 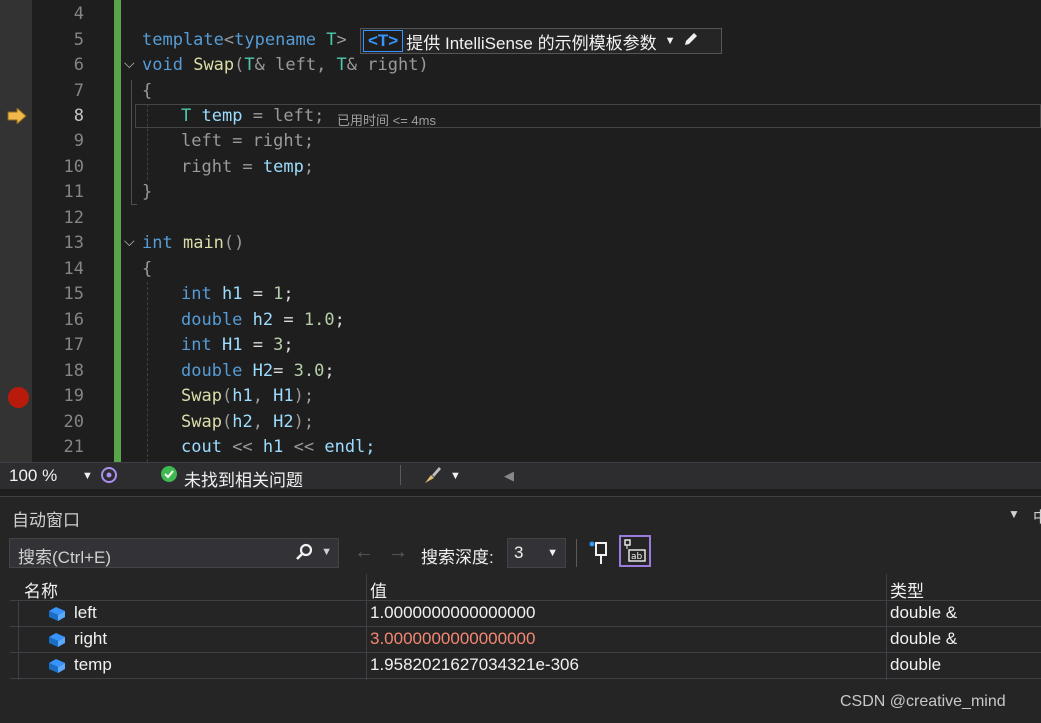 I want to click on autos-window-title: 自动窗口, so click(x=46, y=520).